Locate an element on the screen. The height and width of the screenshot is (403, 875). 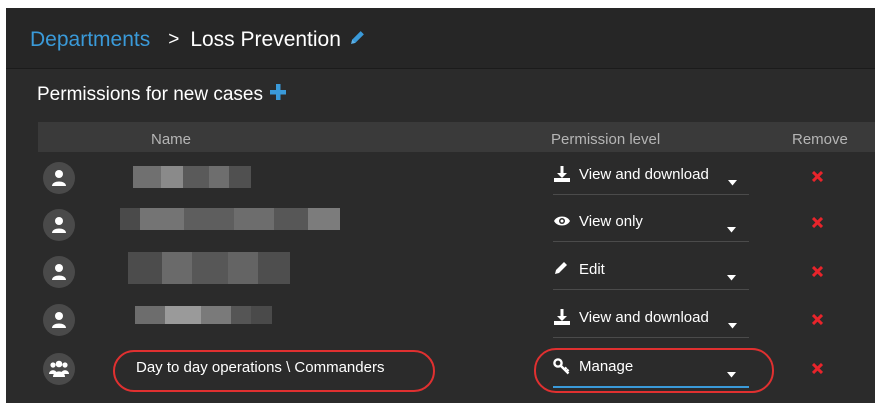
group-icon is located at coordinates (59, 369).